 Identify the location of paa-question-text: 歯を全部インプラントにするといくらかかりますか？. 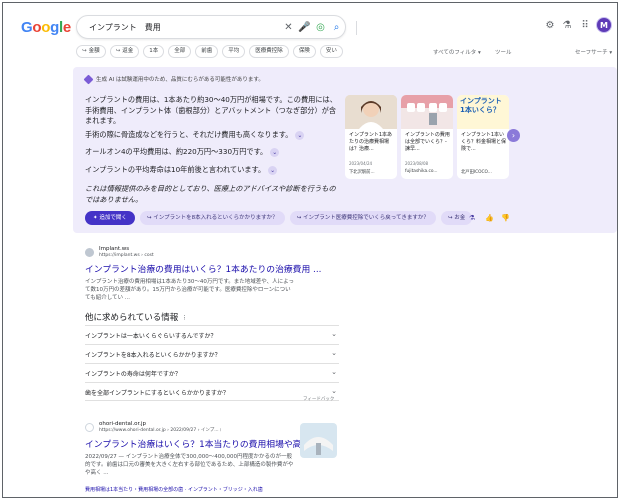
(157, 393).